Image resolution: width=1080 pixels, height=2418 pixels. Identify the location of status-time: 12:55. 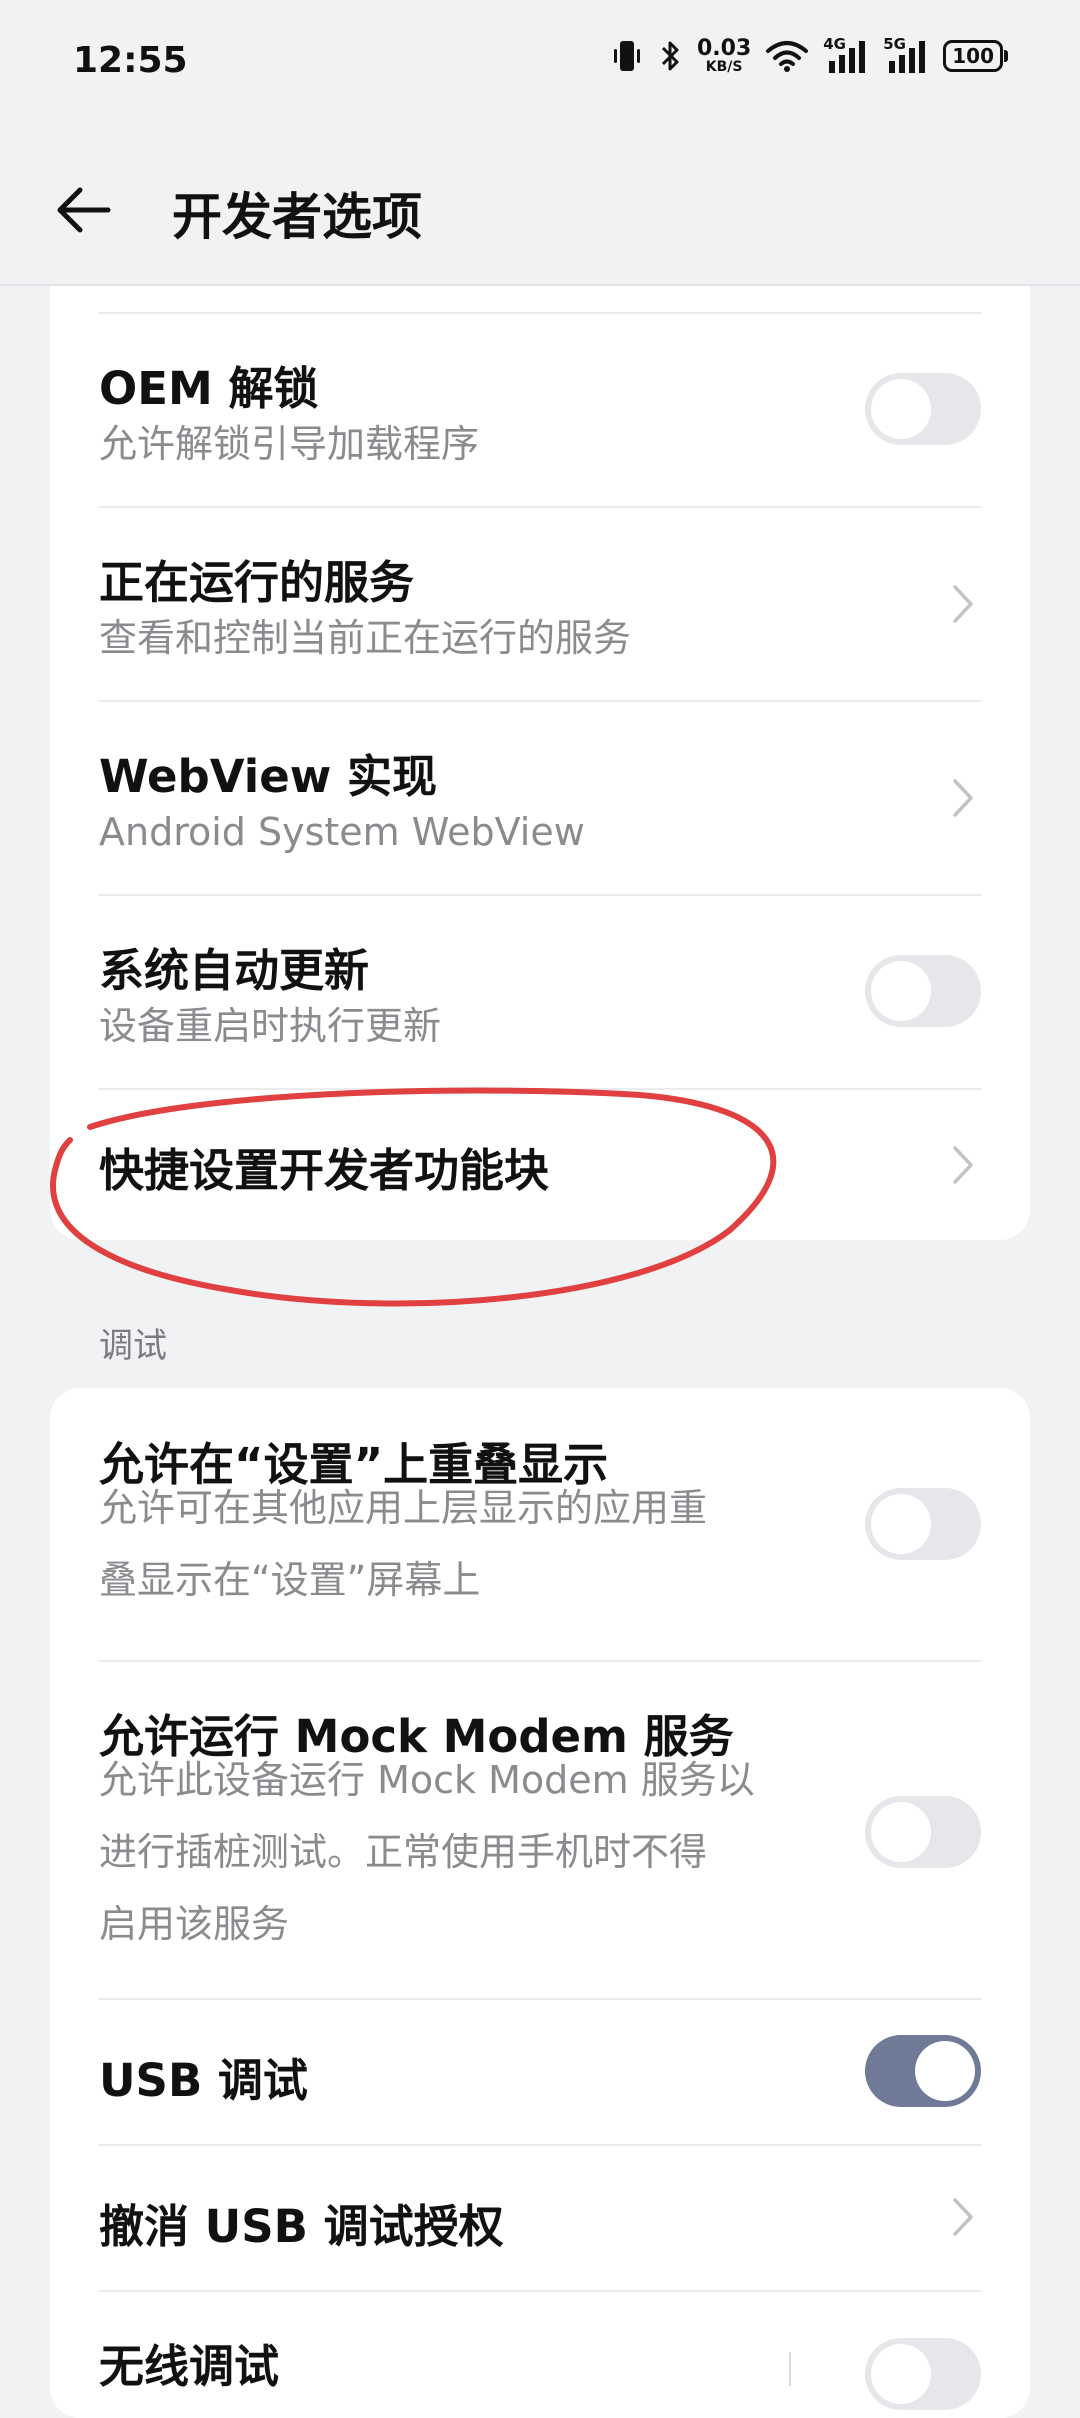
(130, 60).